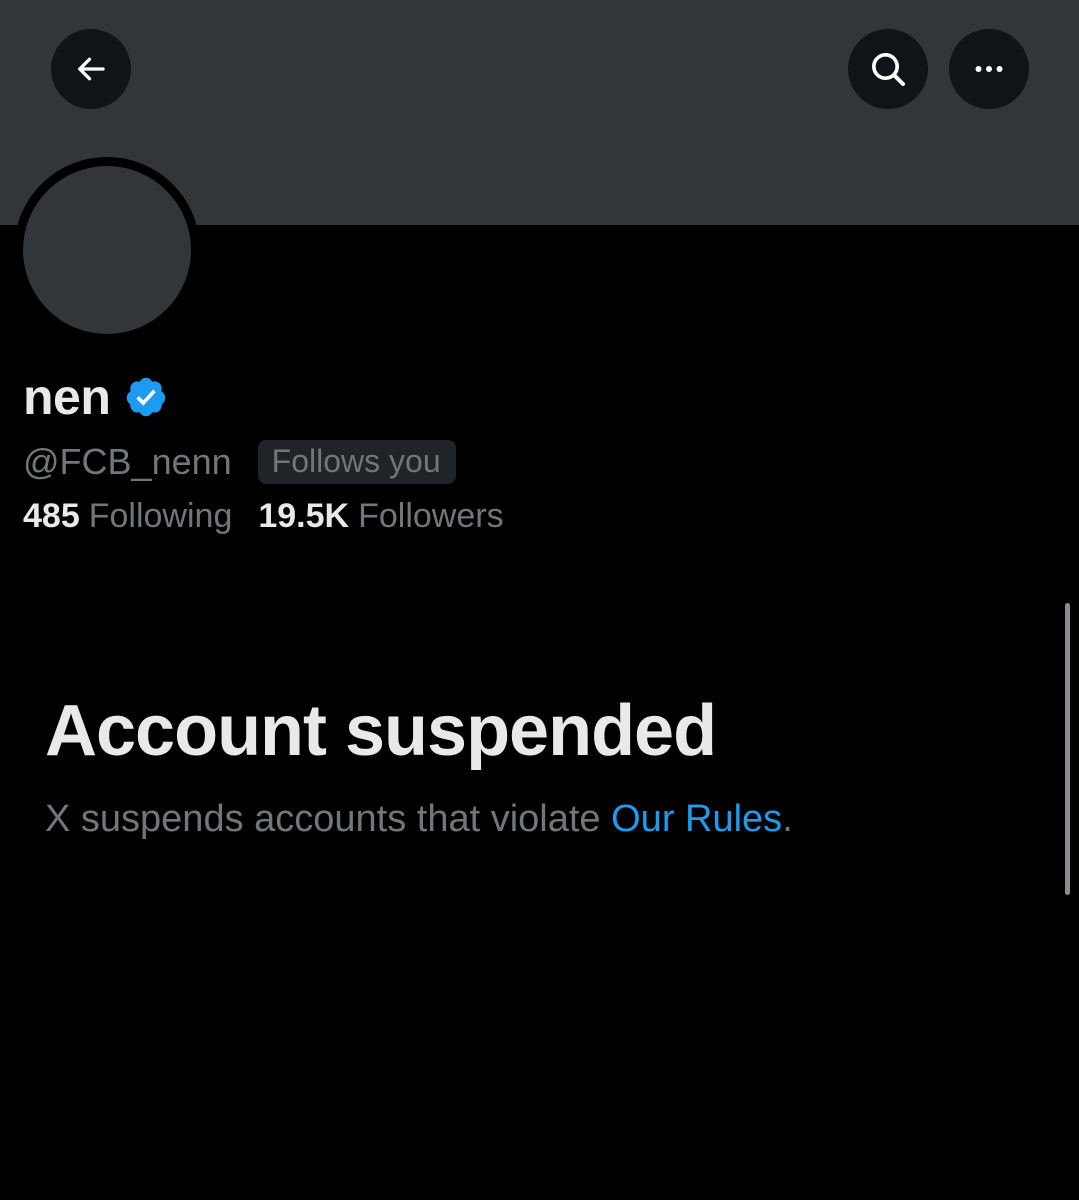 The height and width of the screenshot is (1200, 1079). I want to click on followers-count: 19.5K, so click(304, 515).